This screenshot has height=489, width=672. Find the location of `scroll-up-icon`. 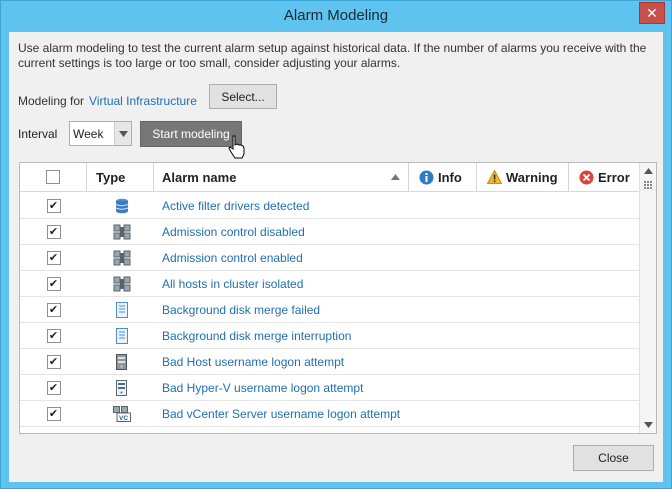

scroll-up-icon is located at coordinates (648, 171).